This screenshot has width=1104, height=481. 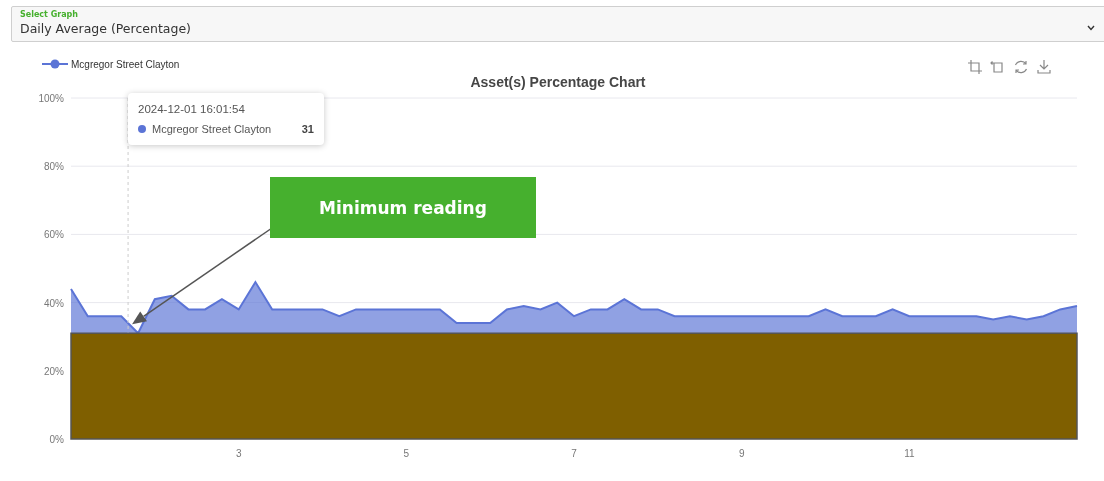 What do you see at coordinates (975, 67) in the screenshot?
I see `zoom-icon` at bounding box center [975, 67].